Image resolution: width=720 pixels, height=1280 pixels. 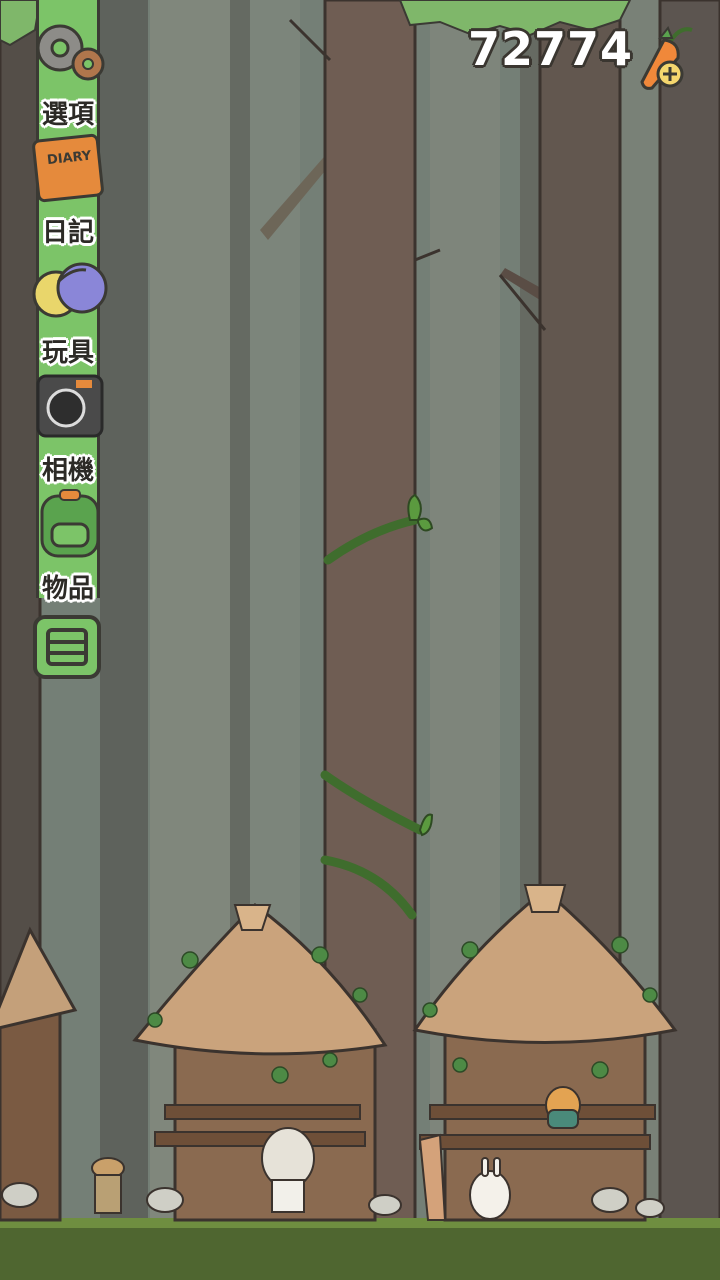 I want to click on menu-items-button: 物品, so click(x=68, y=545).